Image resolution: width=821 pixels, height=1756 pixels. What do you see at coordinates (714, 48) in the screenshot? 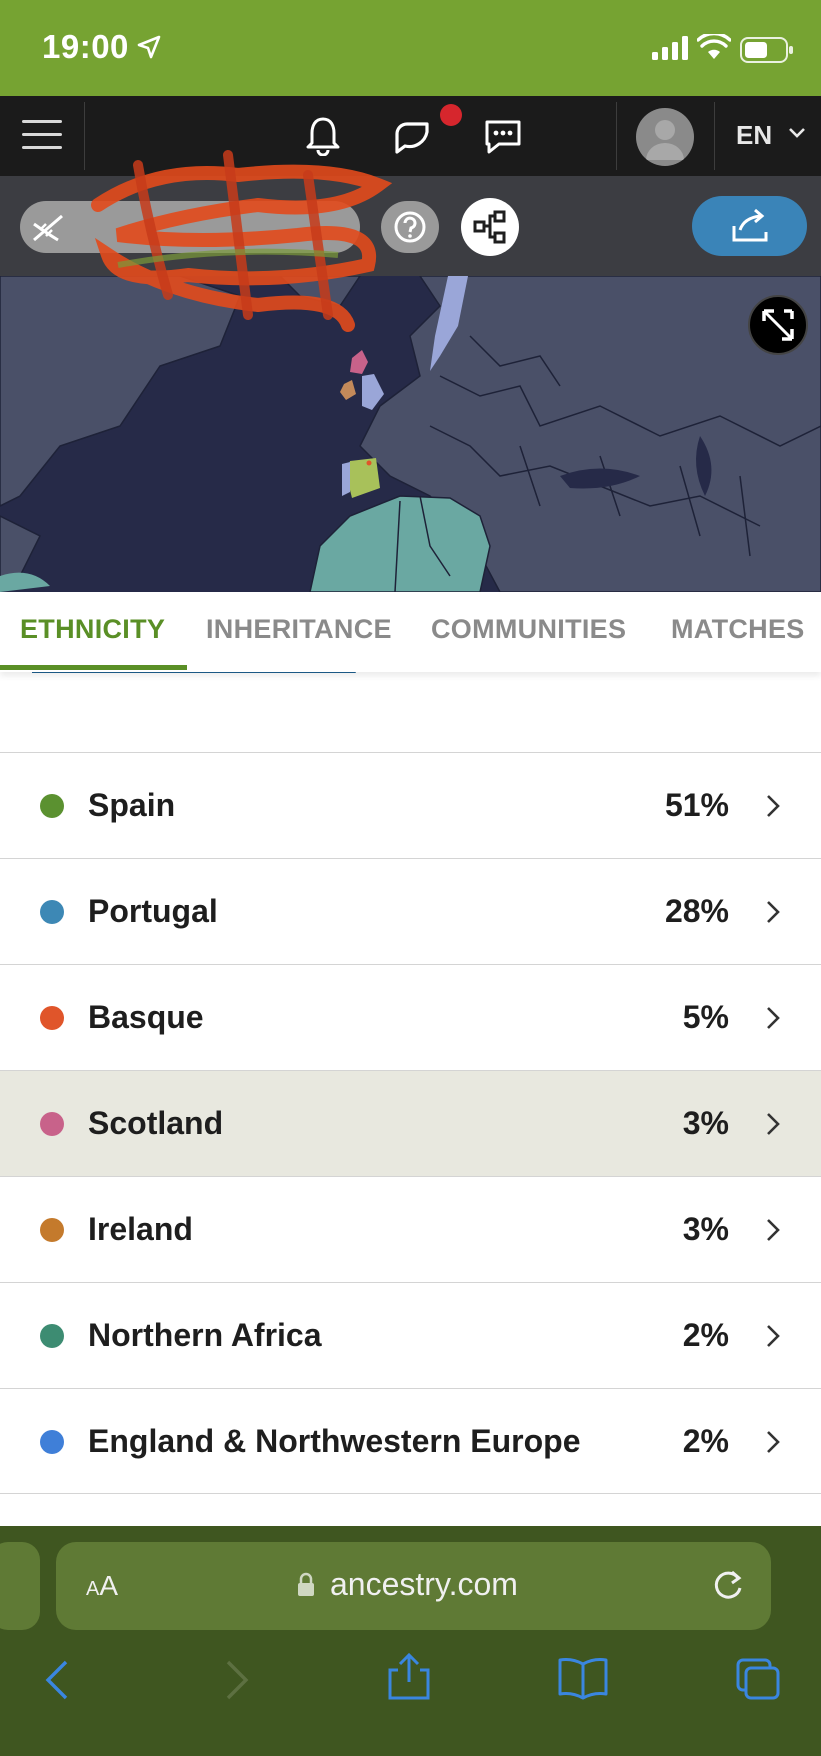
I see `wifi-icon` at bounding box center [714, 48].